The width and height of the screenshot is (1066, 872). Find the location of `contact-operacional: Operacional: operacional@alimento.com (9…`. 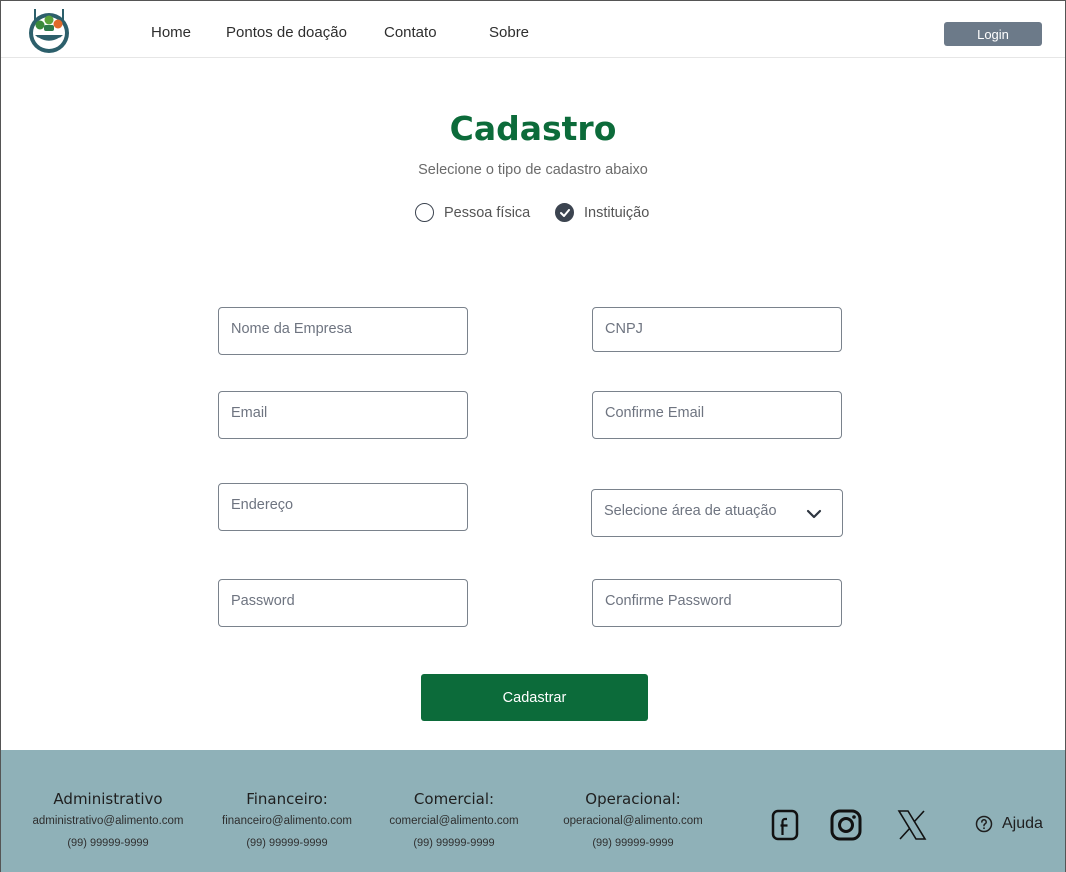

contact-operacional: Operacional: operacional@alimento.com (9… is located at coordinates (633, 819).